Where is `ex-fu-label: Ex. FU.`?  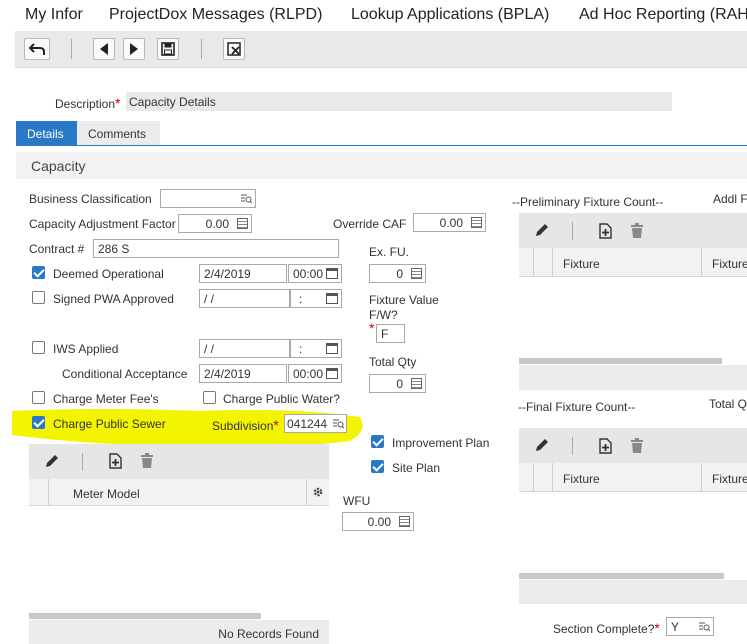 ex-fu-label: Ex. FU. is located at coordinates (389, 252).